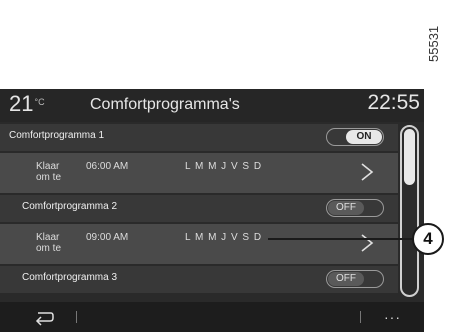 Image resolution: width=452 pixels, height=336 pixels. I want to click on temperature-unit: °C, so click(39, 102).